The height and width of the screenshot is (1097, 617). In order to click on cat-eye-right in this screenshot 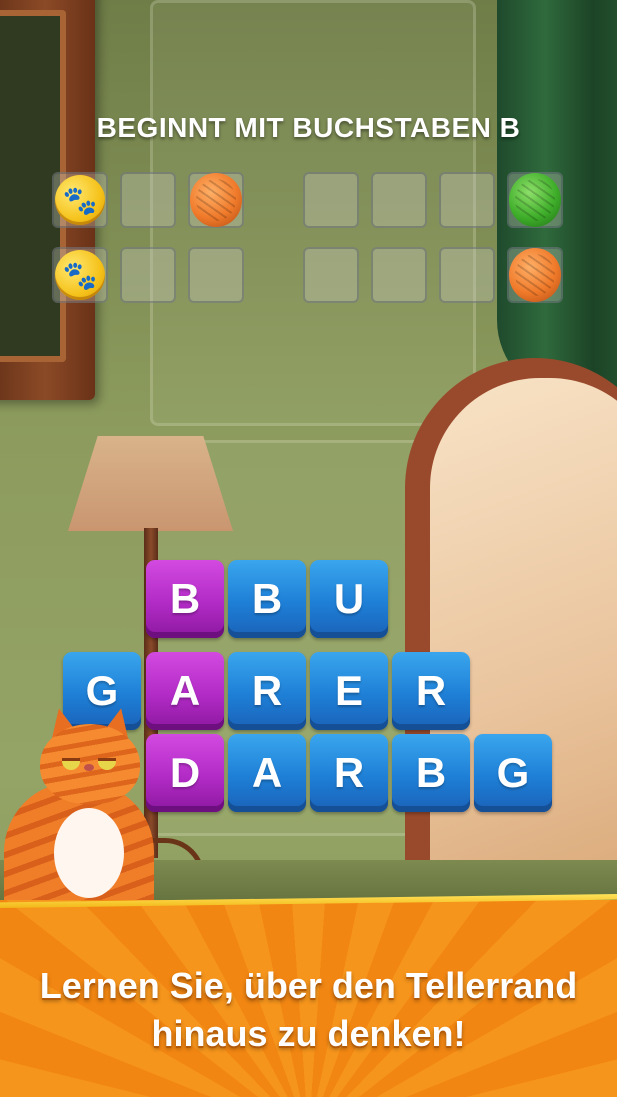, I will do `click(107, 764)`.